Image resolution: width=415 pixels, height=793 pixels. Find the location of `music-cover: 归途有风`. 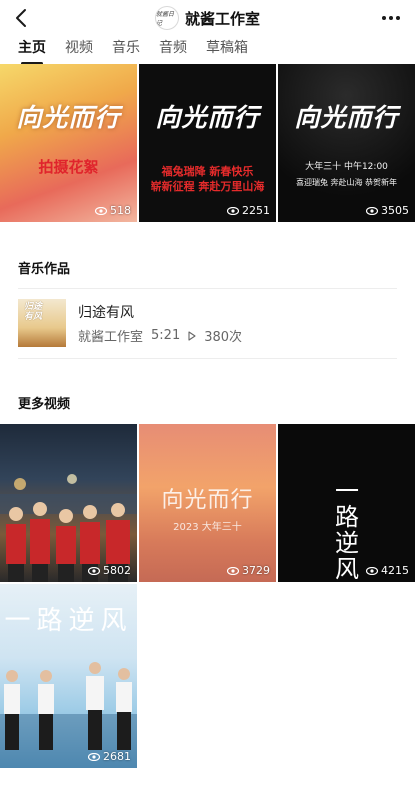

music-cover: 归途有风 is located at coordinates (42, 323).